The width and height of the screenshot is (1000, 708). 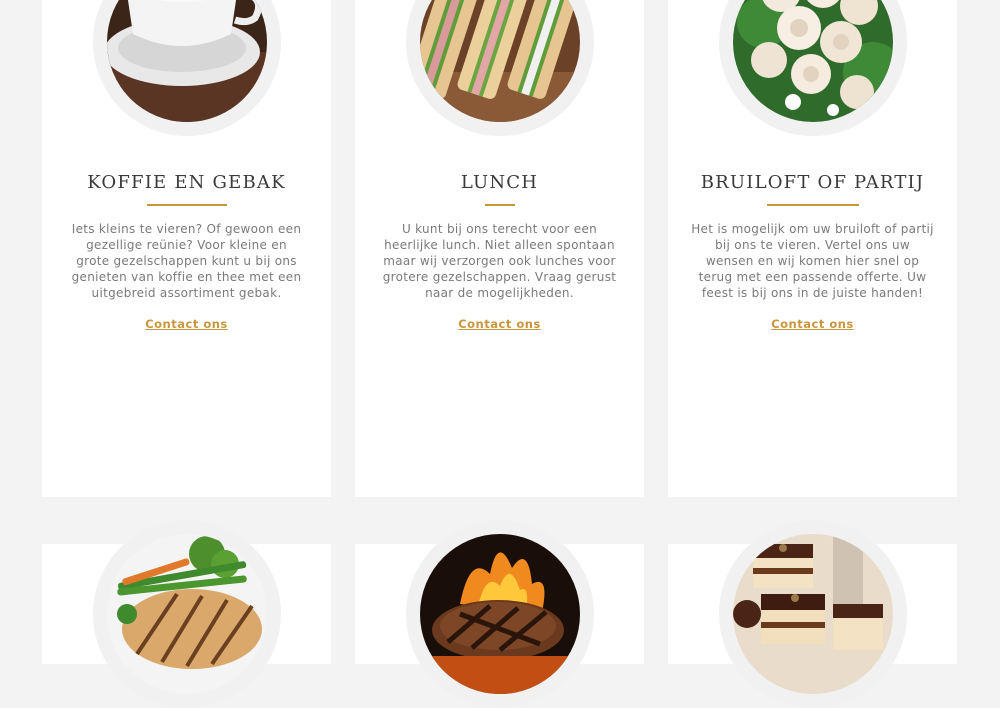 What do you see at coordinates (186, 182) in the screenshot?
I see `service-title: KOFFIE EN GEBAK` at bounding box center [186, 182].